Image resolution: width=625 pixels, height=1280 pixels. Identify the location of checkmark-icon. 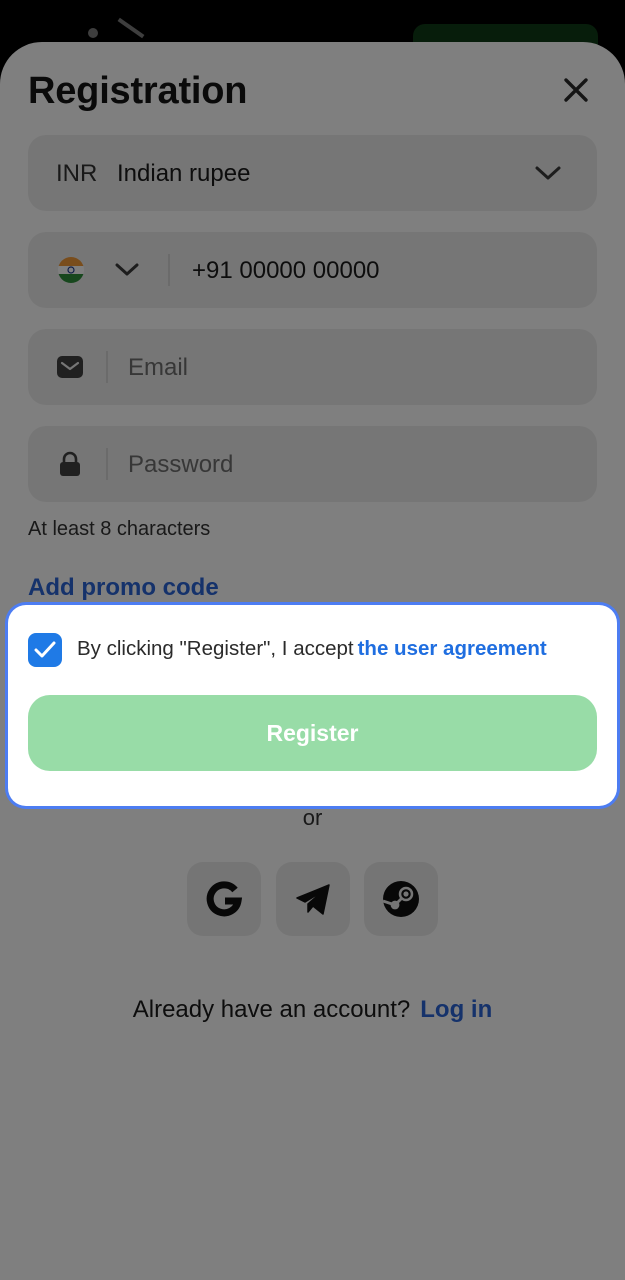
(45, 649).